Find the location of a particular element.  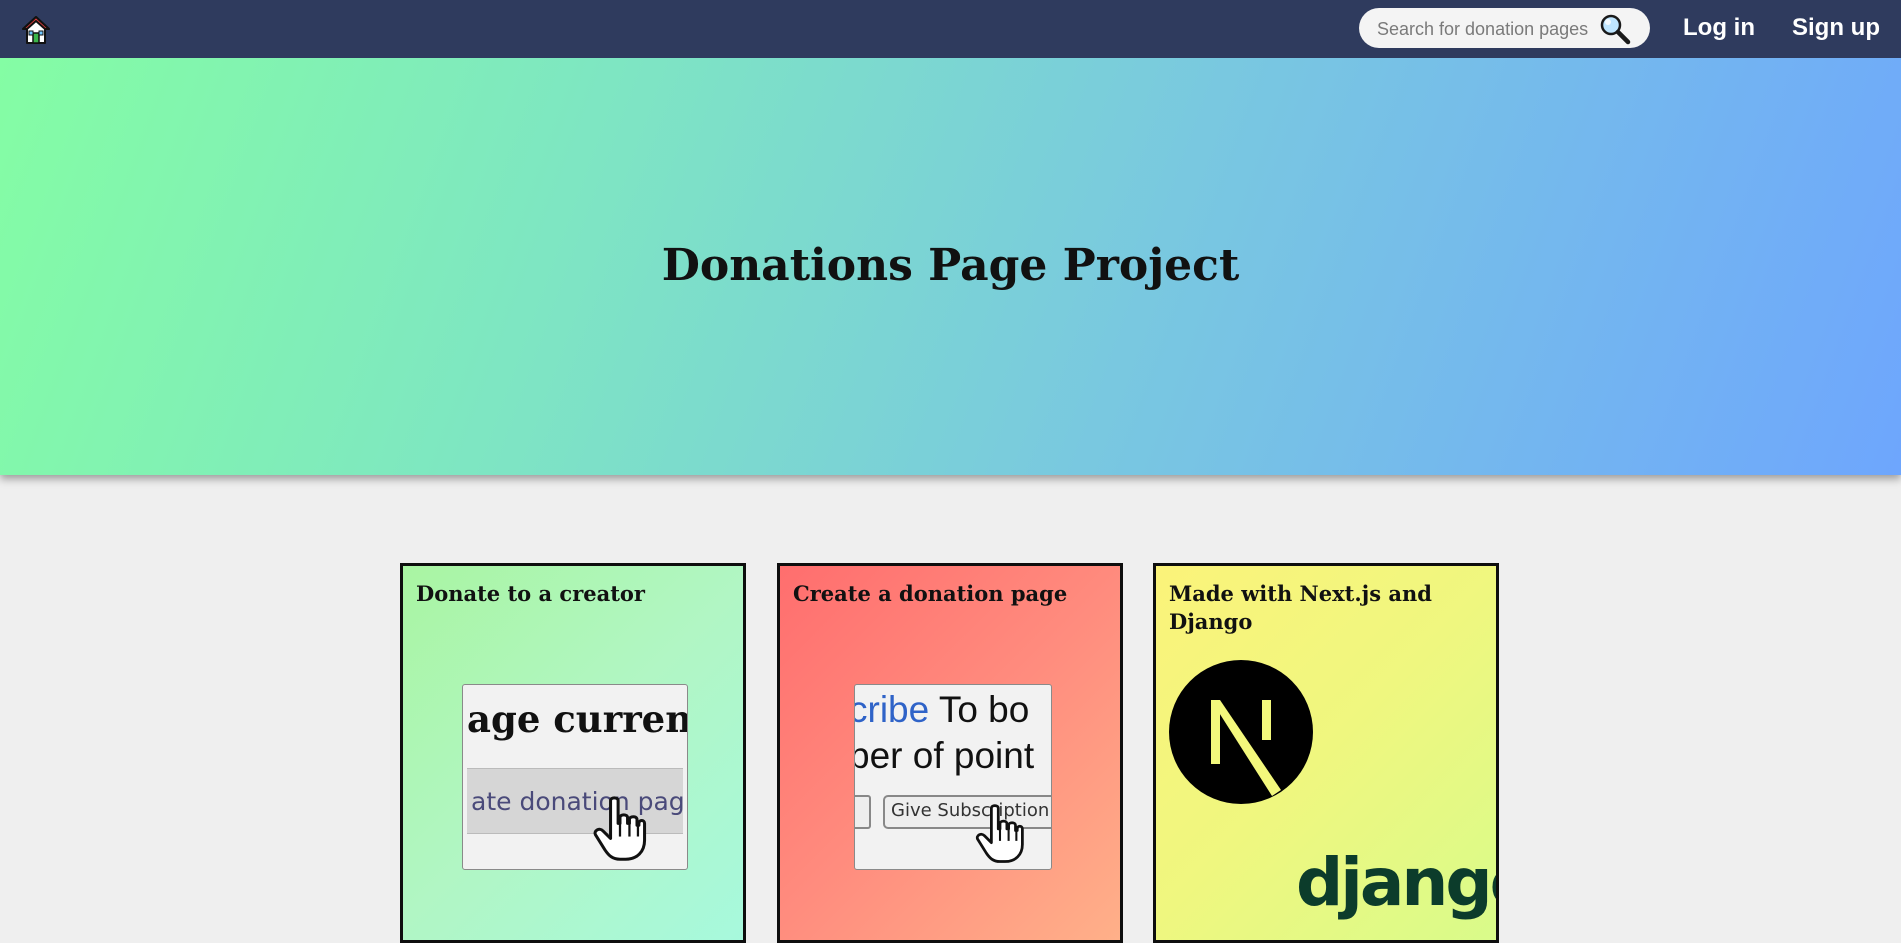

magnifier-icon is located at coordinates (1615, 29).